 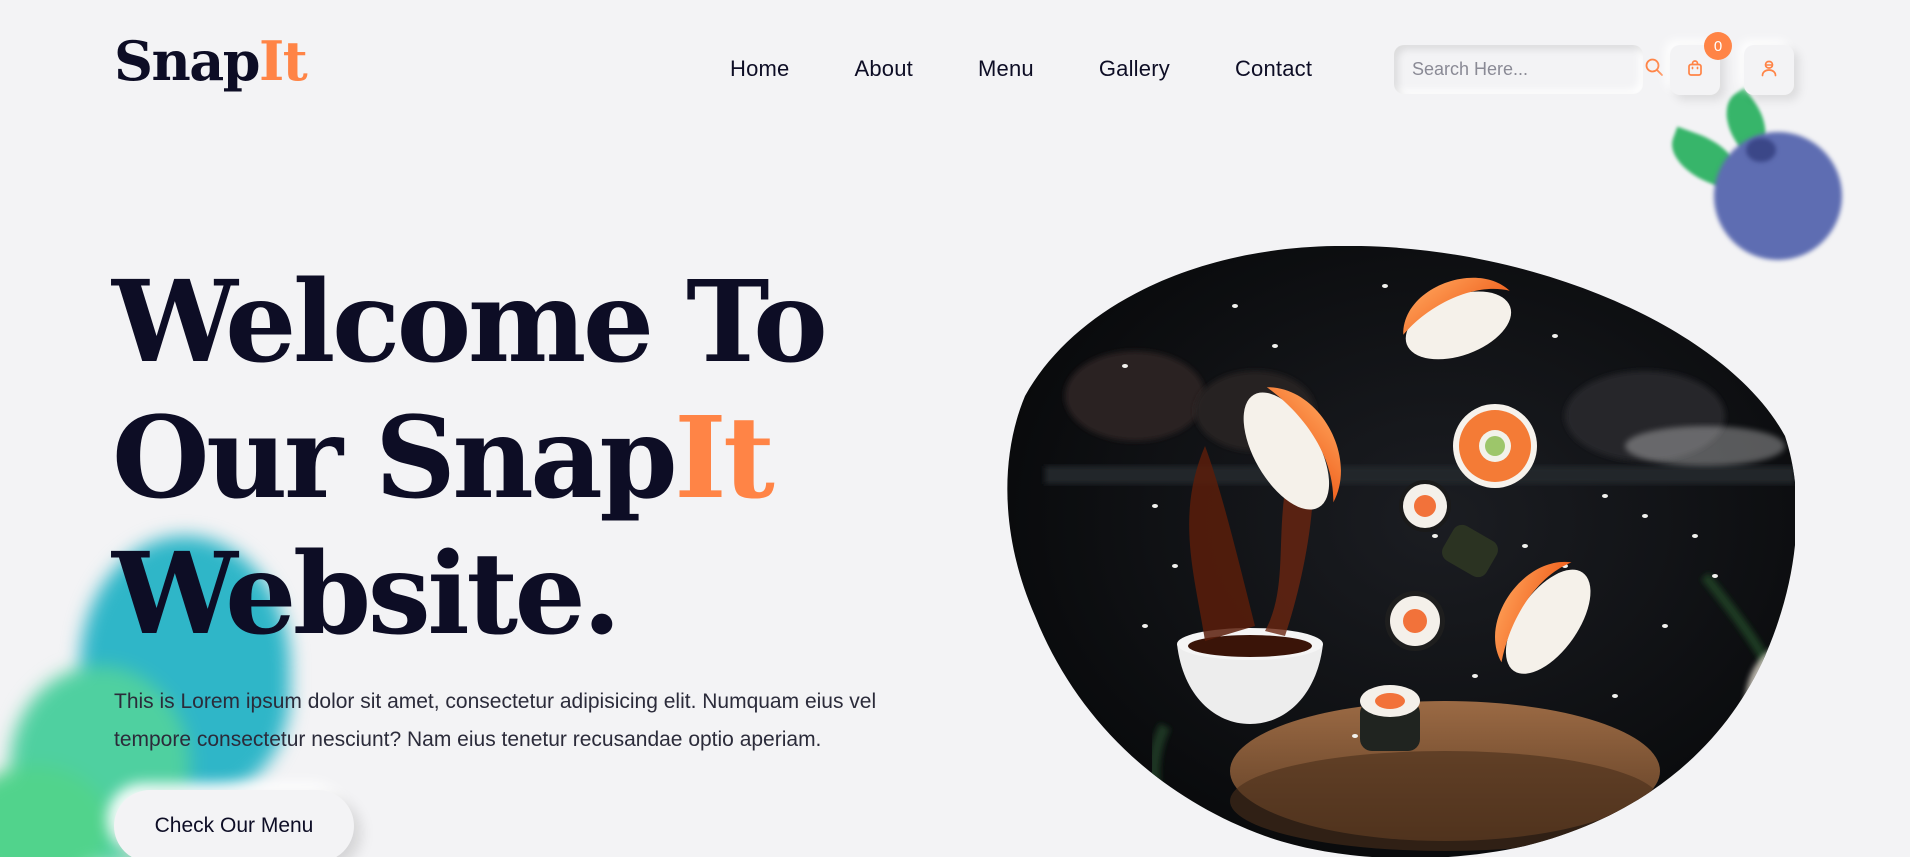 I want to click on nav-about: About, so click(x=884, y=69).